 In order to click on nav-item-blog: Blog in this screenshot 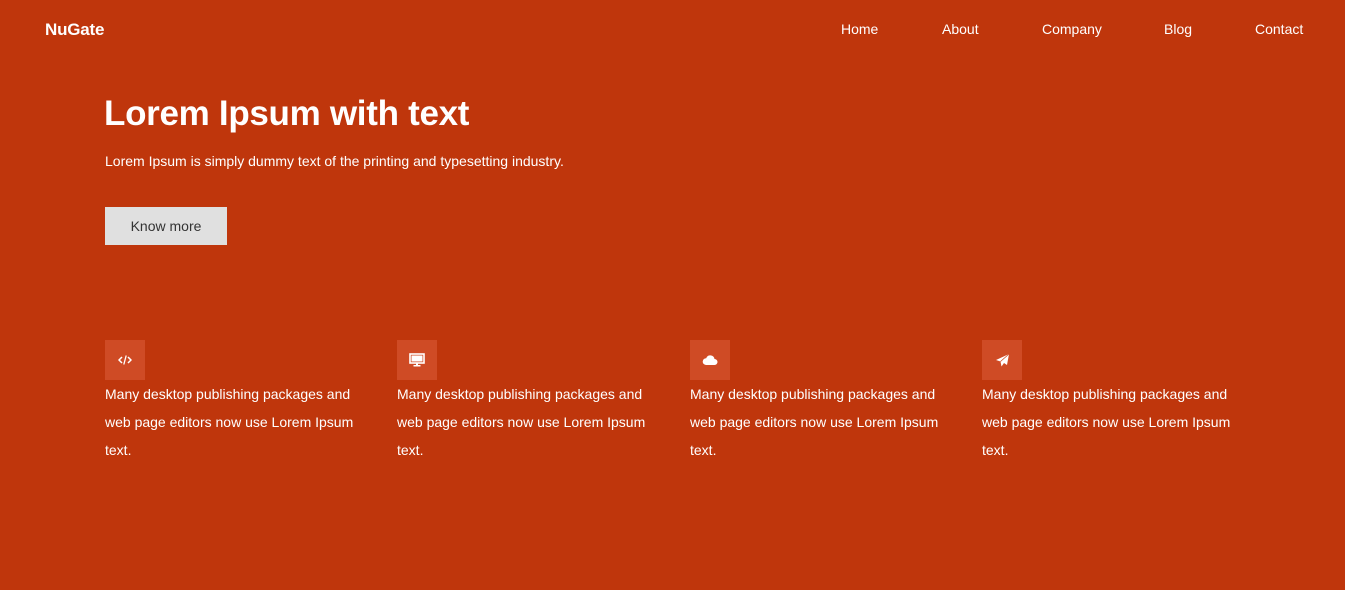, I will do `click(1178, 29)`.